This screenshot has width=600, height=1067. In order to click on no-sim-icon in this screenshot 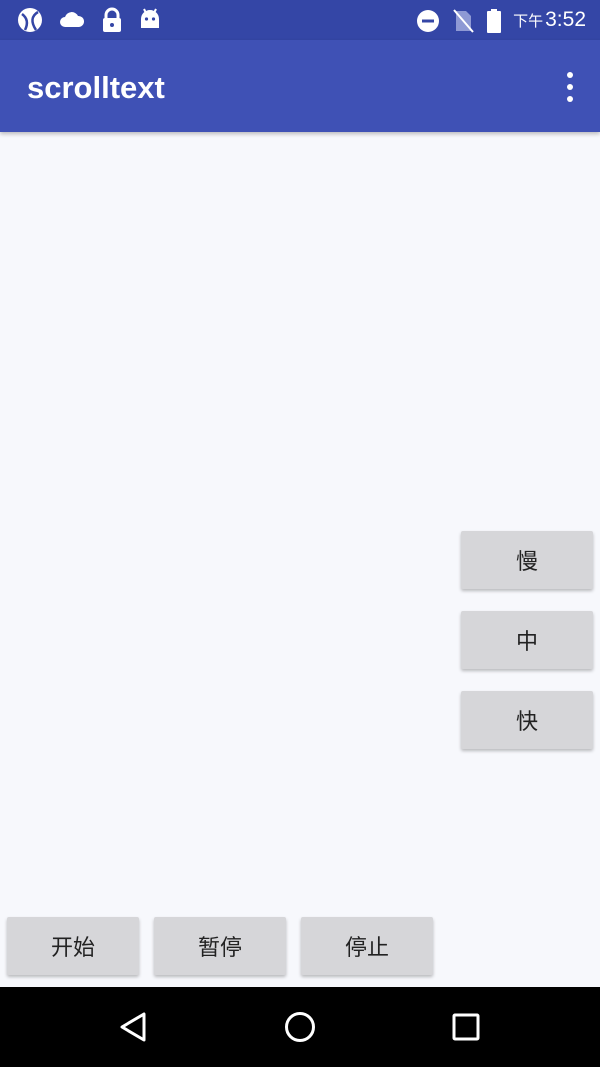, I will do `click(463, 21)`.